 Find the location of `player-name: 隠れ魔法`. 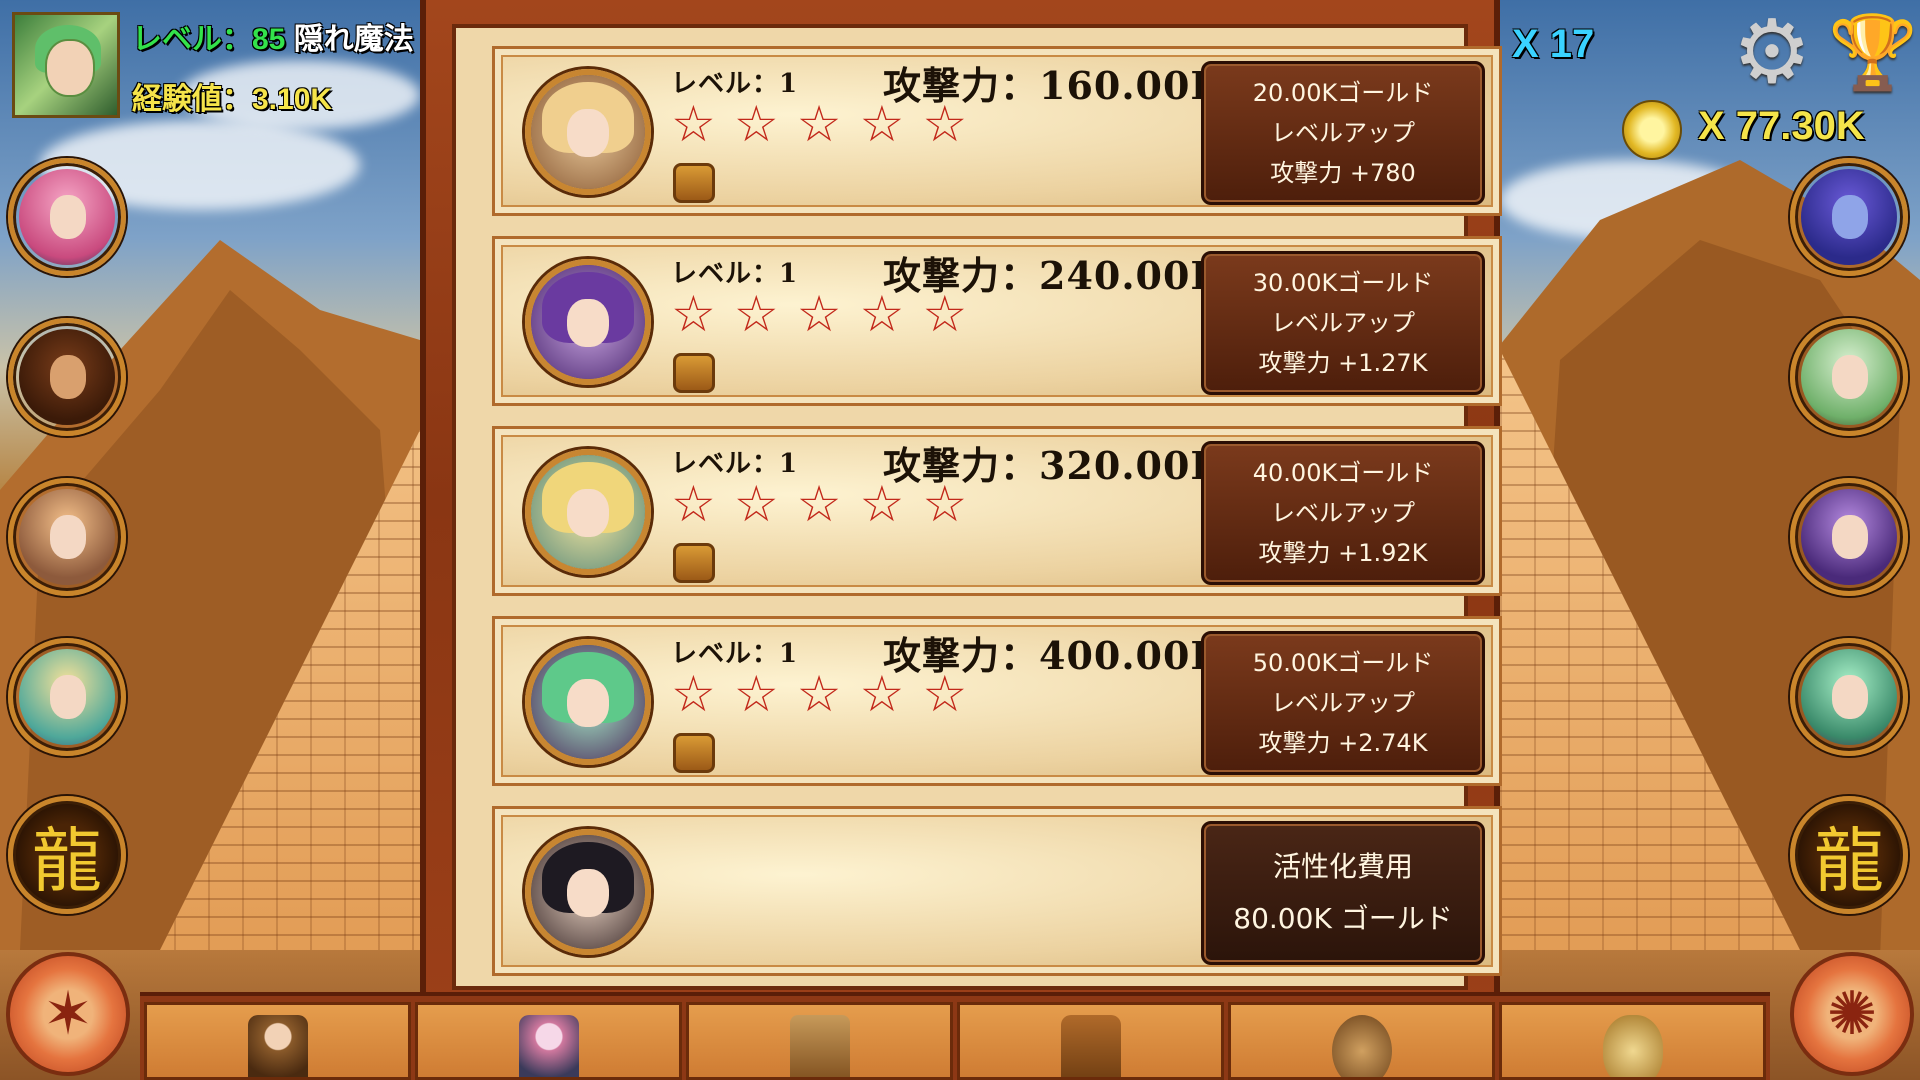

player-name: 隠れ魔法 is located at coordinates (353, 39).